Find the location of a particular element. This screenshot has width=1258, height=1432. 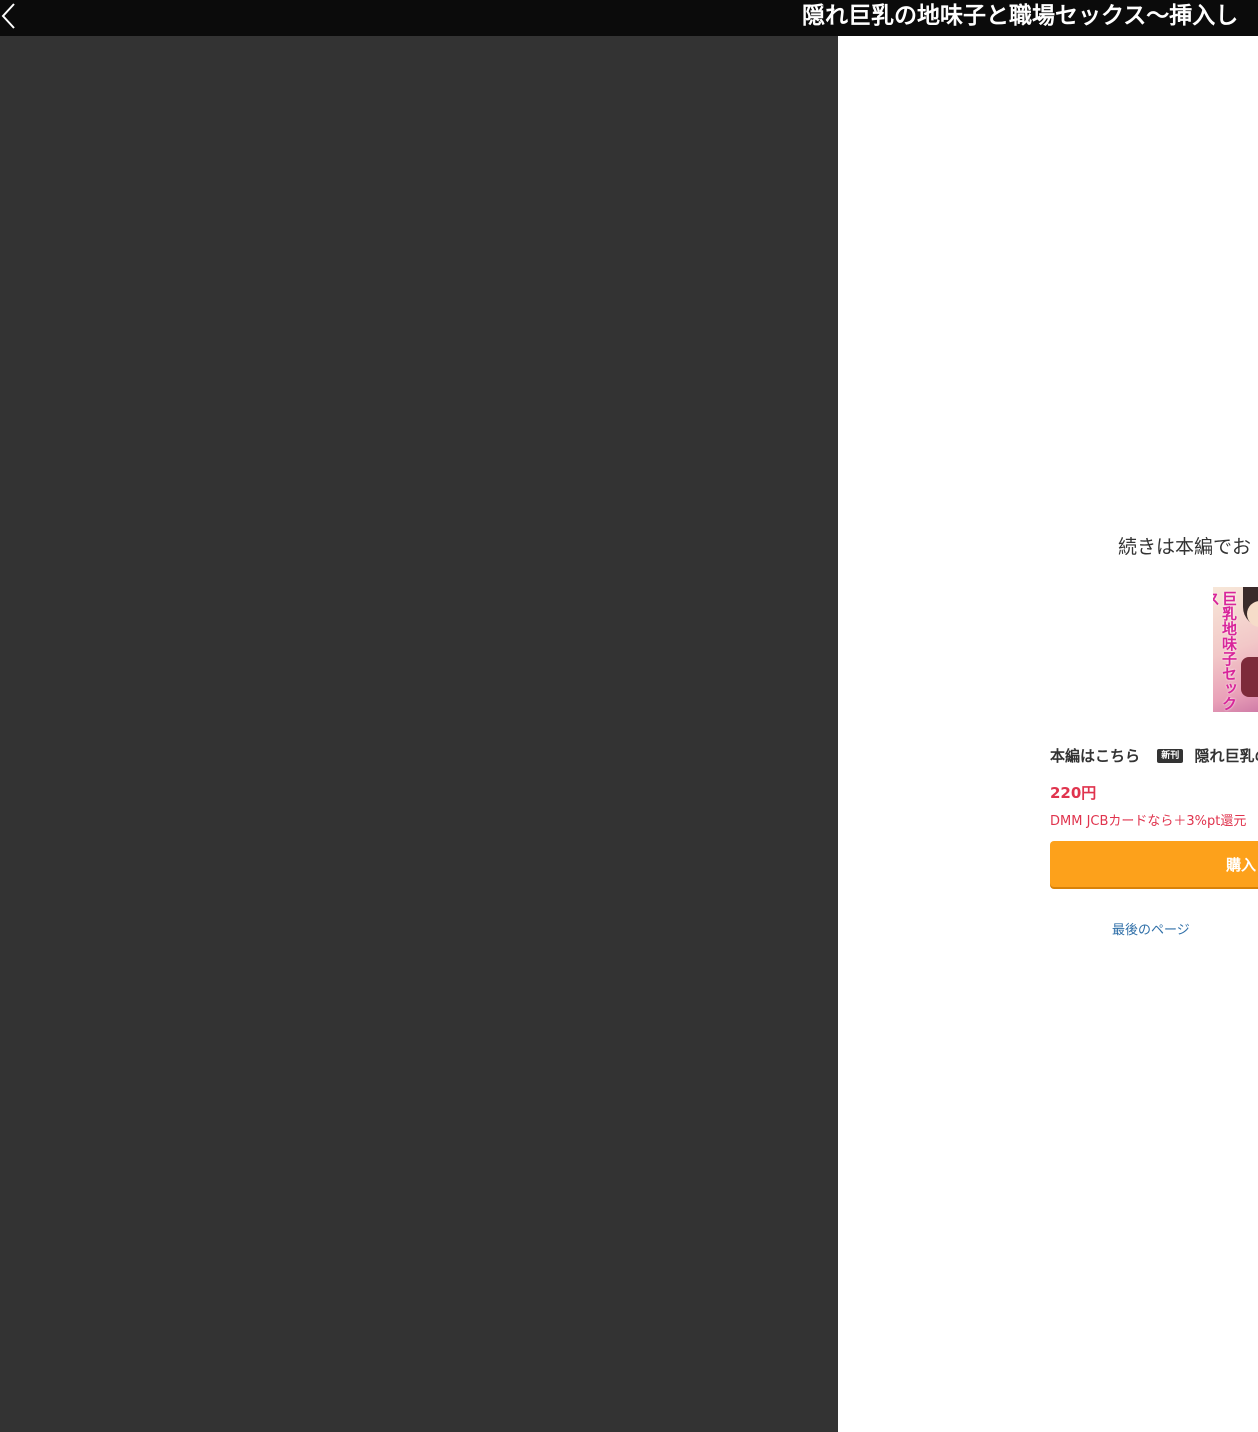

price: 220円 is located at coordinates (1073, 793).